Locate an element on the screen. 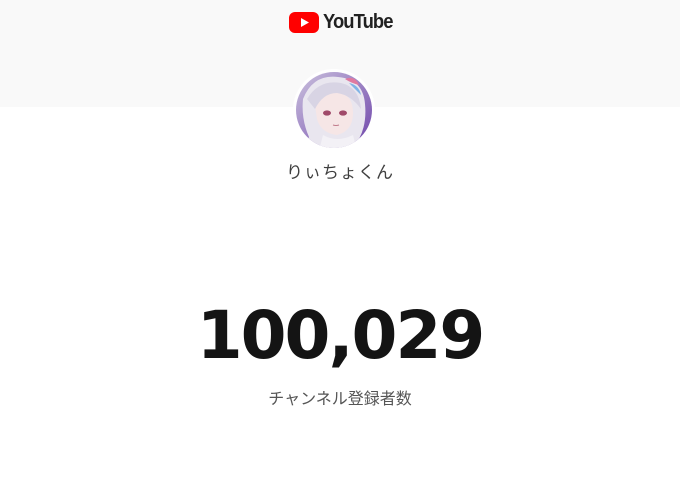 This screenshot has height=489, width=680. subscriber-count: 100,029 is located at coordinates (341, 335).